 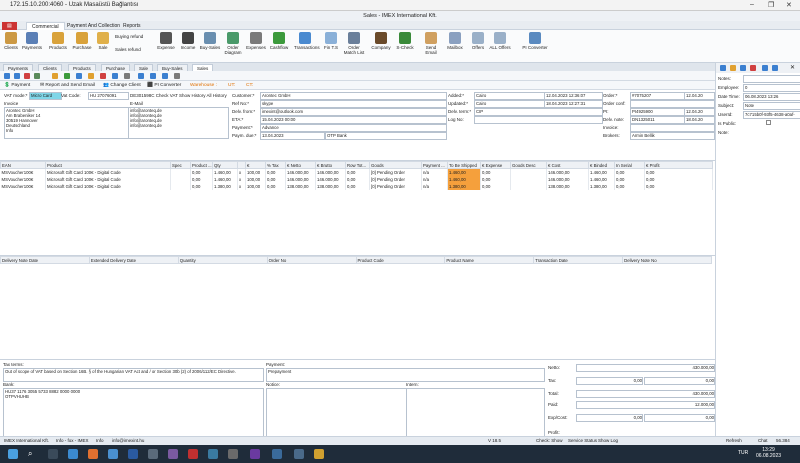 I want to click on payment-select: Advance, so click(x=353, y=128).